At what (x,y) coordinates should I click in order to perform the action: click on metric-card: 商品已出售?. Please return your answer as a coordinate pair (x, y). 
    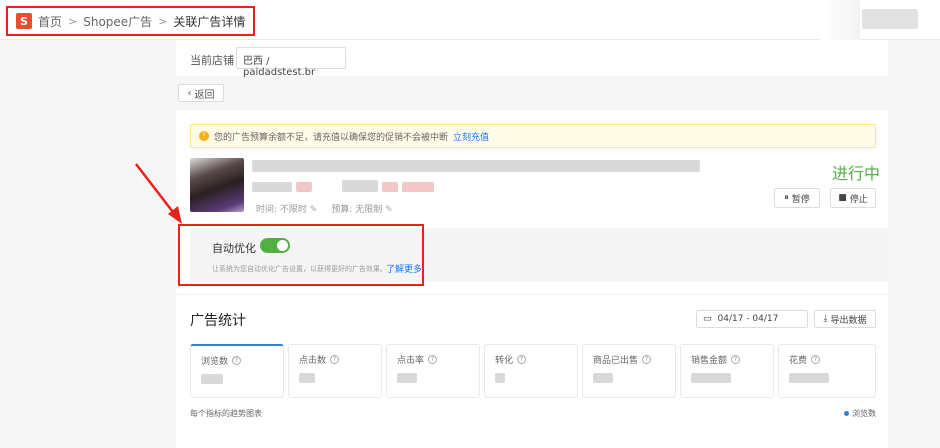
    Looking at the image, I should click on (629, 371).